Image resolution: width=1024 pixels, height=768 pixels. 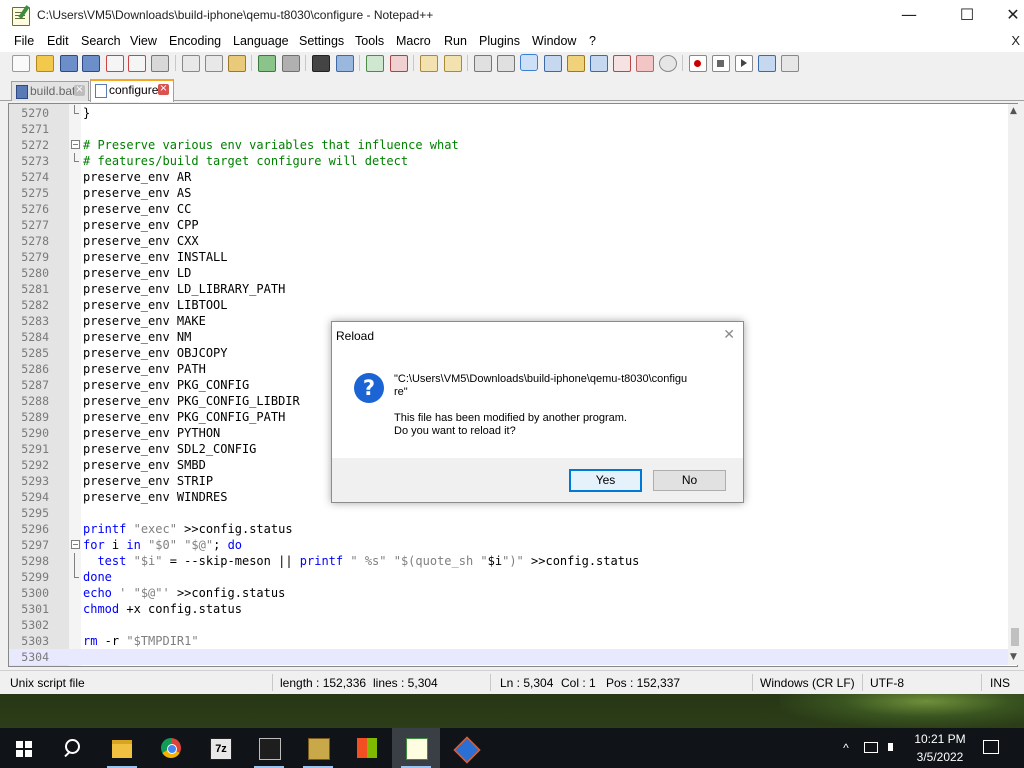 I want to click on run-macro-multiple-icon, so click(x=767, y=63).